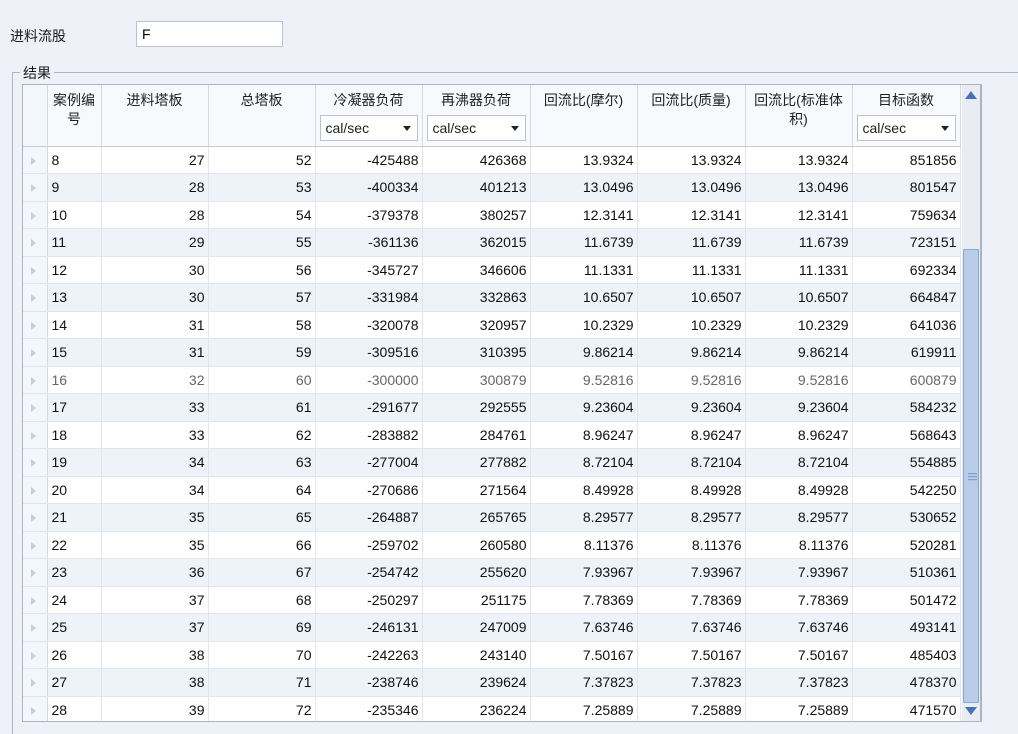 The image size is (1018, 734). What do you see at coordinates (369, 380) in the screenshot?
I see `table-cell: -300000` at bounding box center [369, 380].